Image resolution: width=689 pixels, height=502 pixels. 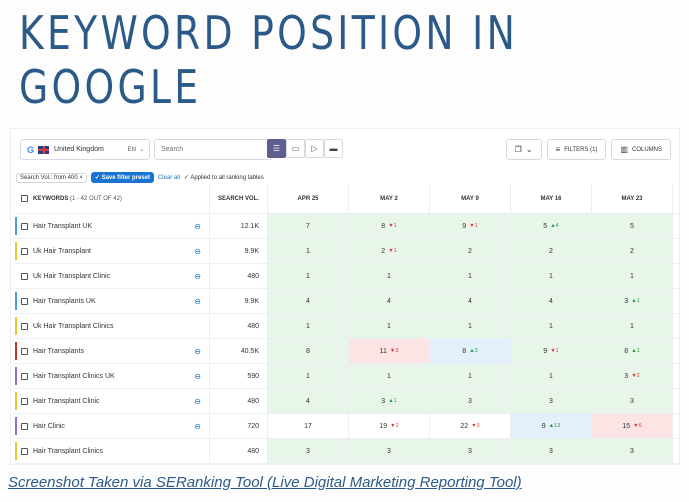 I want to click on position-cell: 11 ▼3, so click(x=389, y=351).